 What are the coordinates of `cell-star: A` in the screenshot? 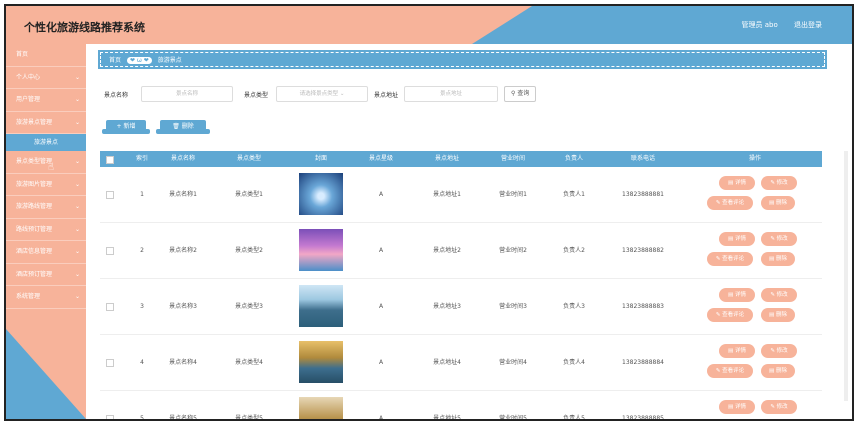 It's located at (381, 306).